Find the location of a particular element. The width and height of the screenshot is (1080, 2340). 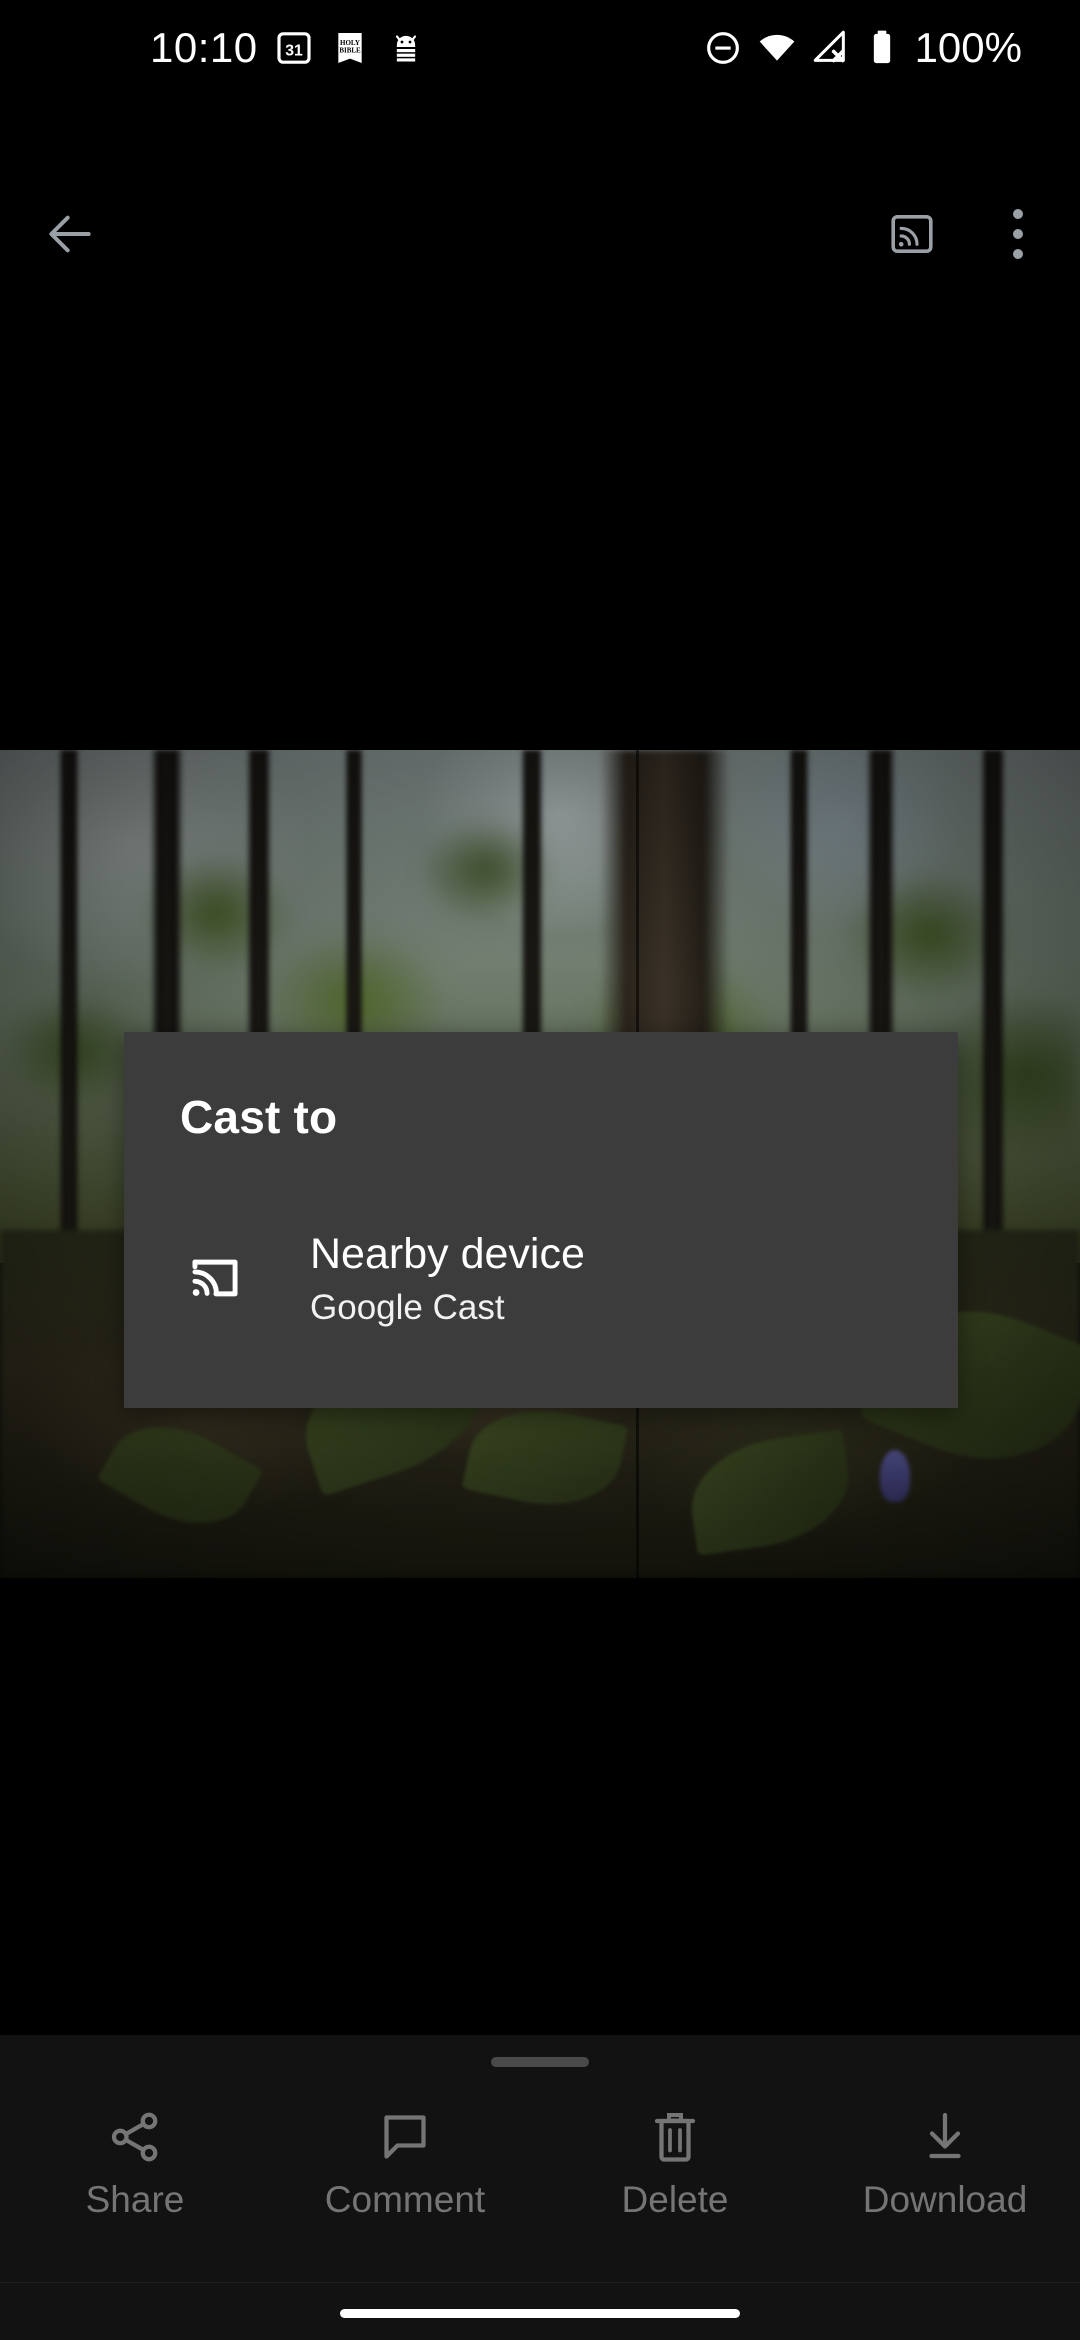

back-button is located at coordinates (70, 234).